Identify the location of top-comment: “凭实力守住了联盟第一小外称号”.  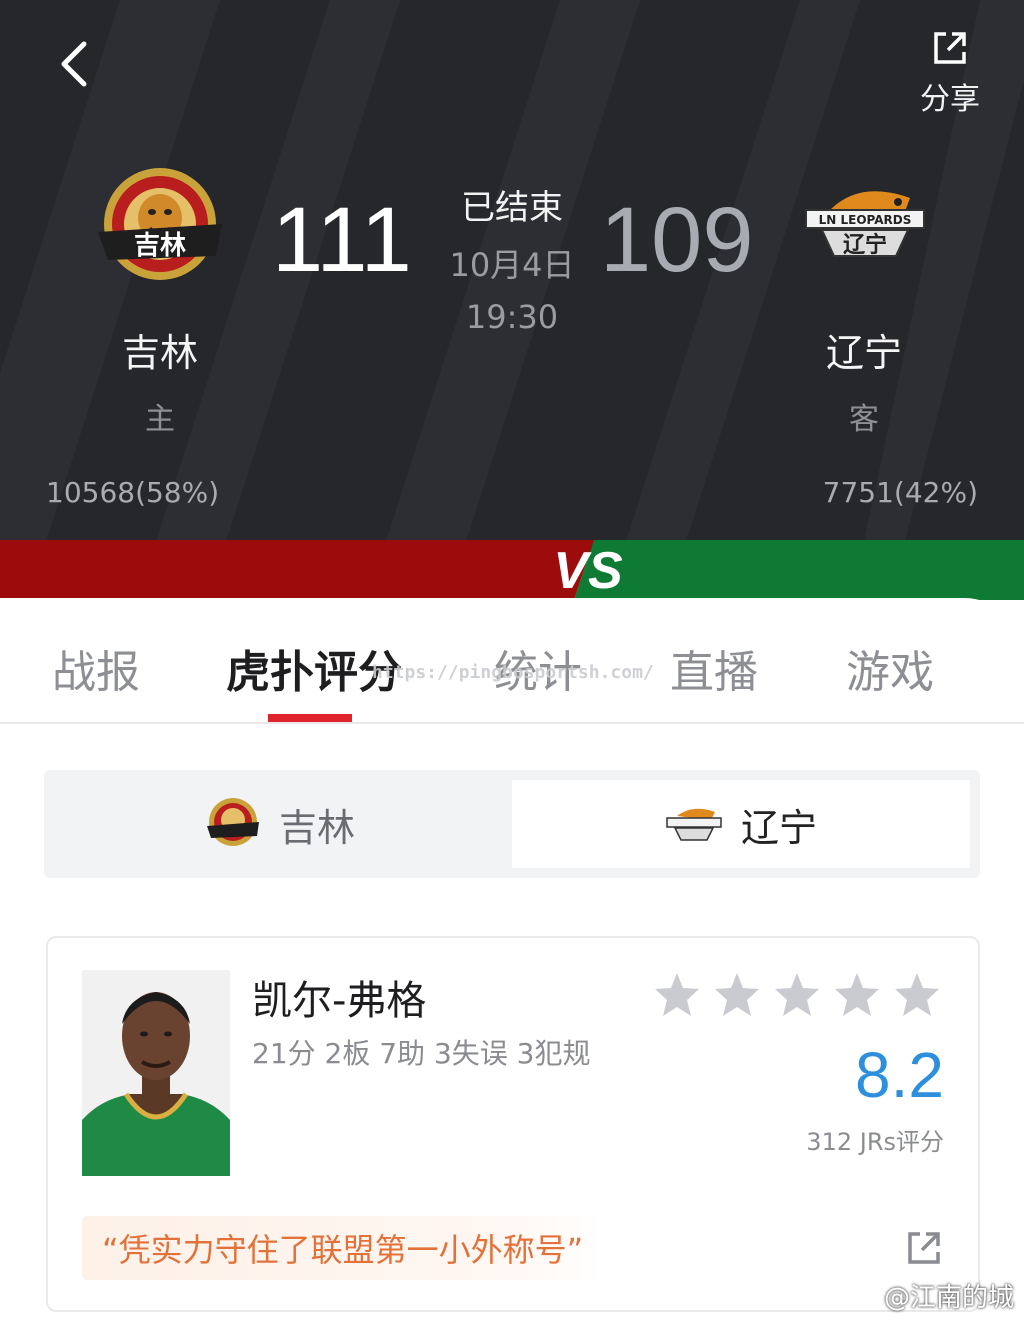
(342, 1248).